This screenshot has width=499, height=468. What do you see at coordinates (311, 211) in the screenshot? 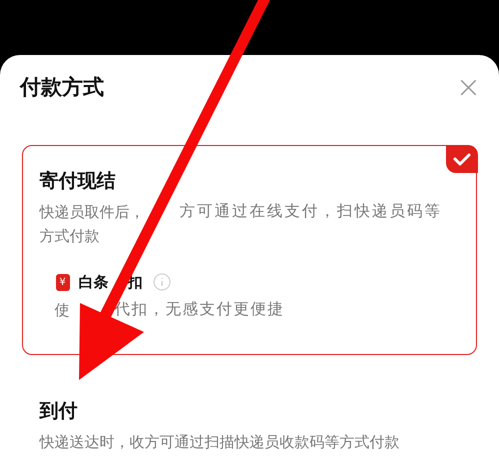
I see `option-description: 方可通过在线支付，扫快递员码等` at bounding box center [311, 211].